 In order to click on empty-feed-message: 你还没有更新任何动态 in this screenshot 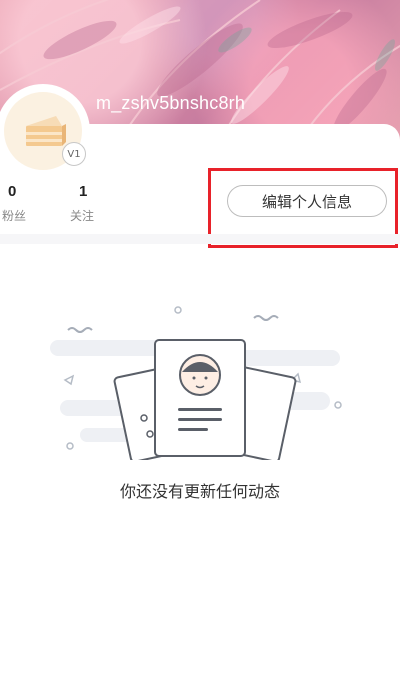, I will do `click(199, 492)`.